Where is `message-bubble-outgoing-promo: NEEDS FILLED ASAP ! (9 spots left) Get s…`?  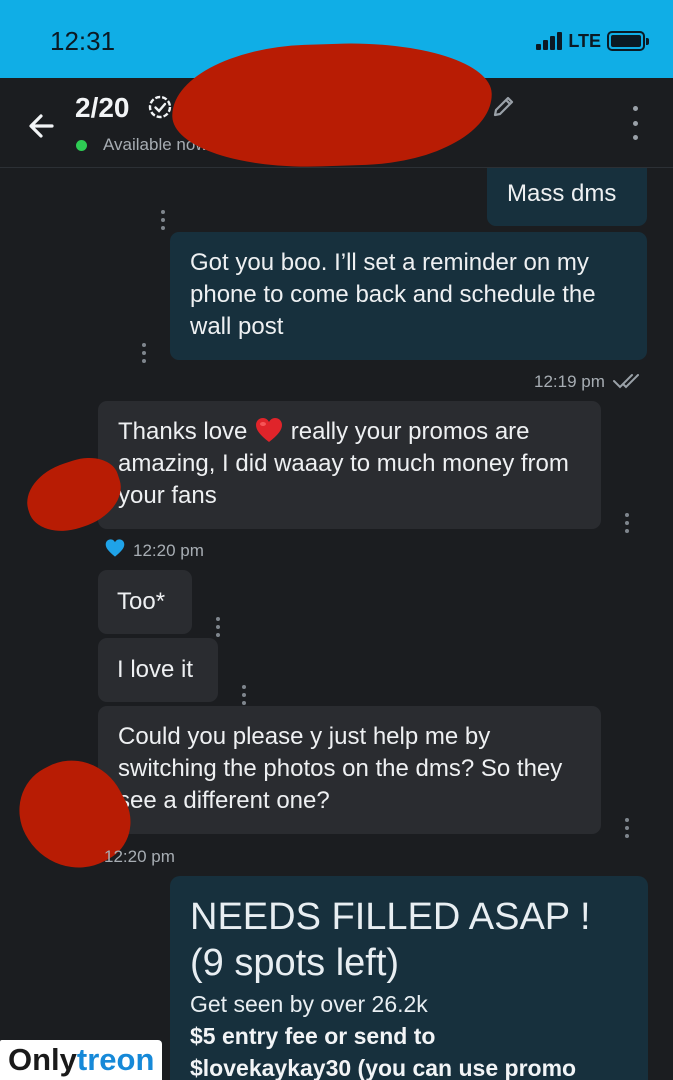
message-bubble-outgoing-promo: NEEDS FILLED ASAP ! (9 spots left) Get s… is located at coordinates (409, 978).